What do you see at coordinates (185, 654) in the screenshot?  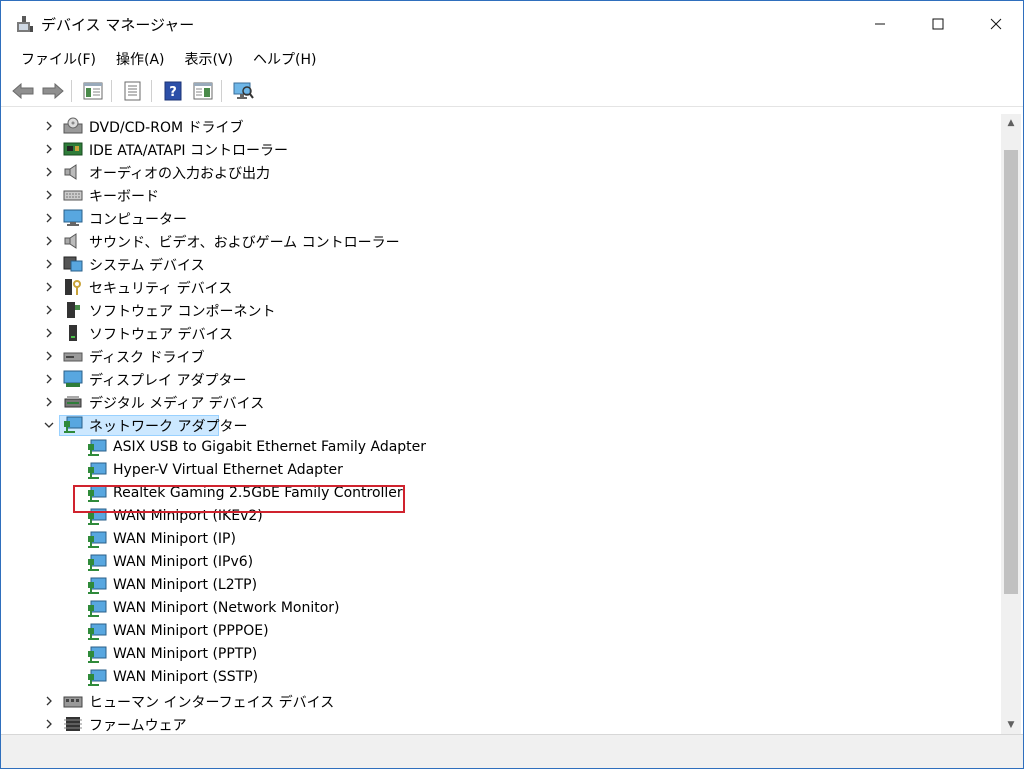 I see `tree-item-label: WAN Miniport (PPTP)` at bounding box center [185, 654].